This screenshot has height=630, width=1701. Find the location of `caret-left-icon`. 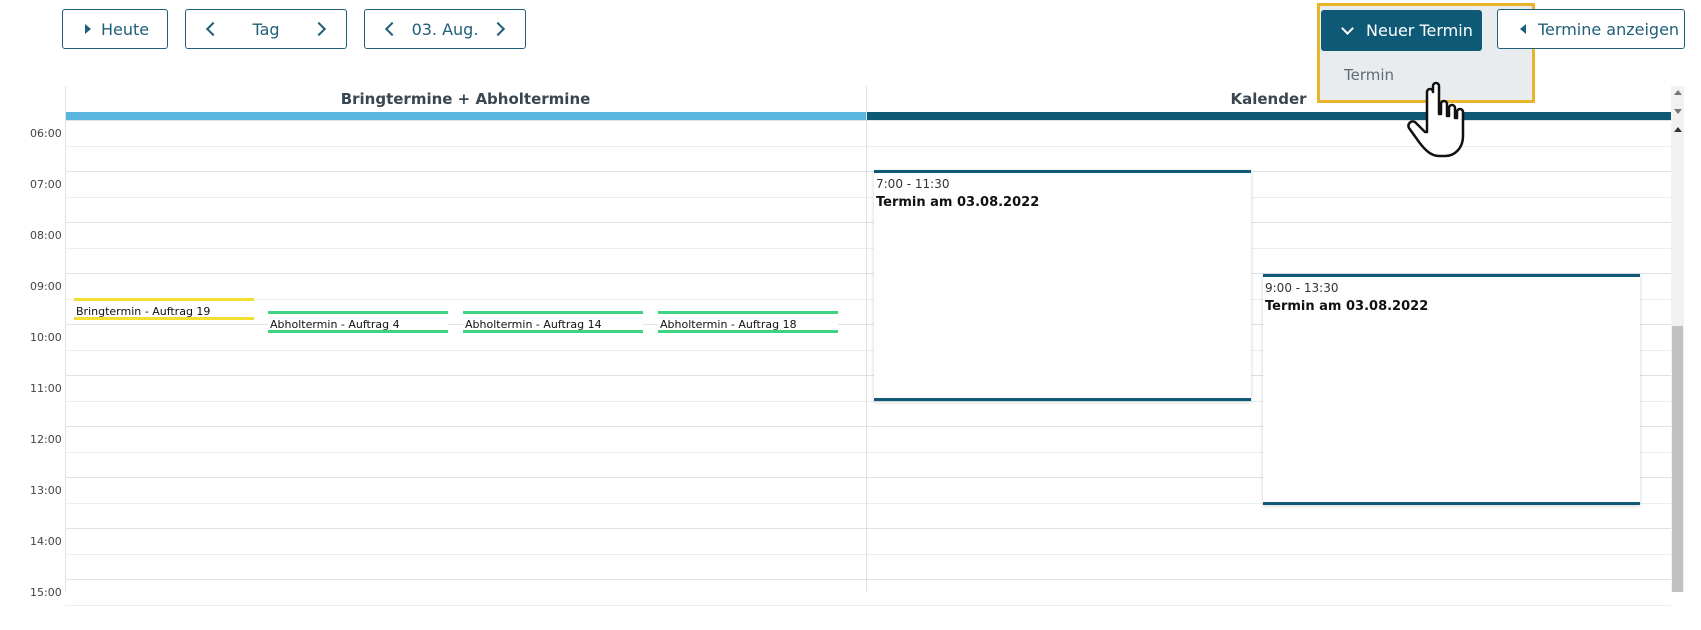

caret-left-icon is located at coordinates (1523, 29).